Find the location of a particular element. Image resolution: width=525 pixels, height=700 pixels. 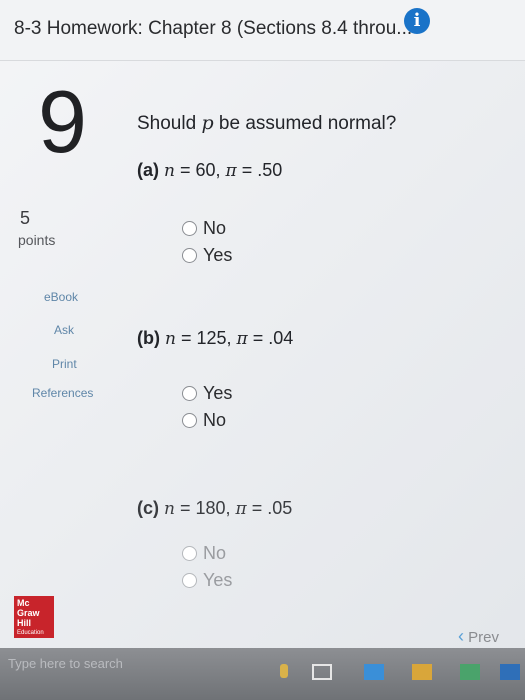

part-c-option-no: No is located at coordinates (204, 553).